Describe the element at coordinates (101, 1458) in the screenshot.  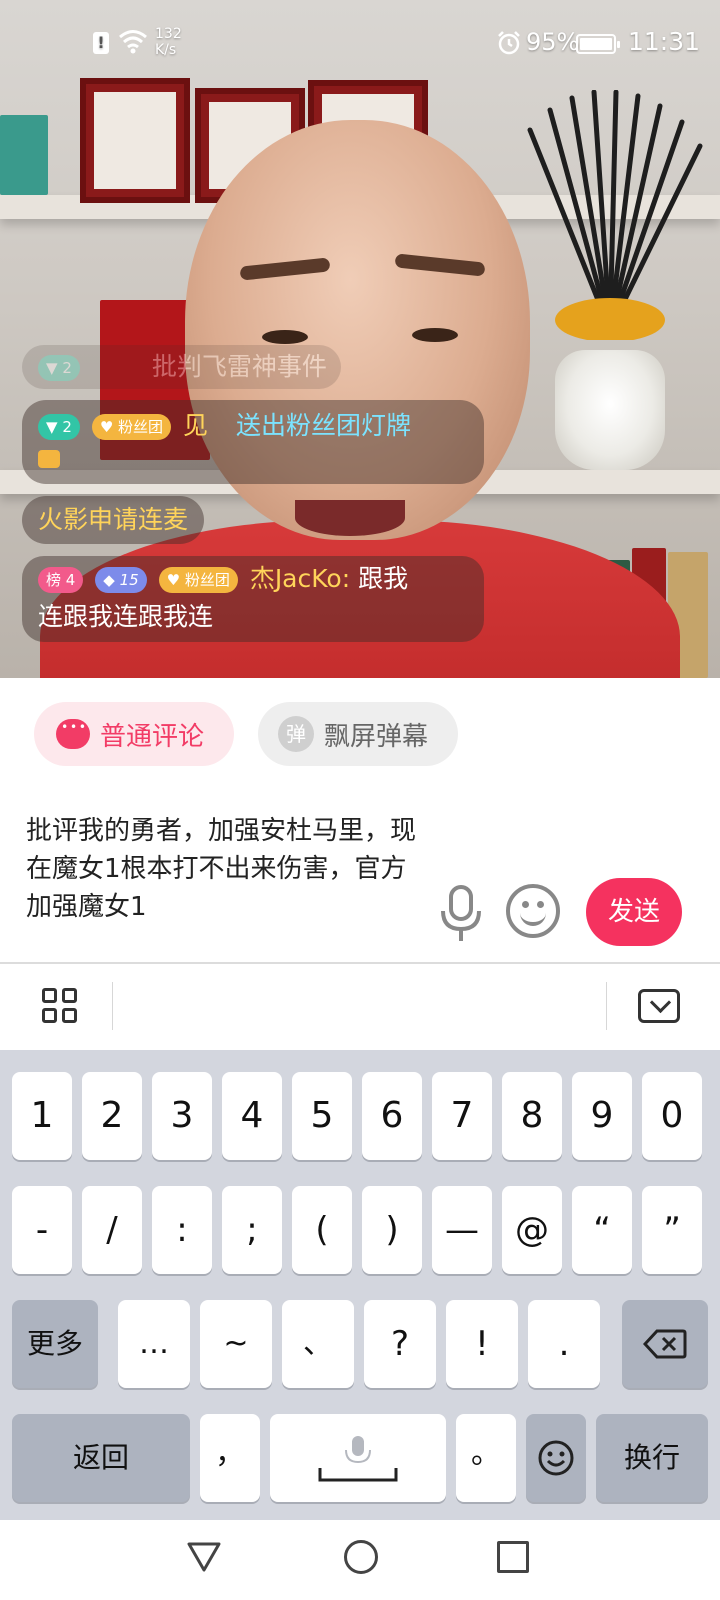
I see `key-back: 返回` at that location.